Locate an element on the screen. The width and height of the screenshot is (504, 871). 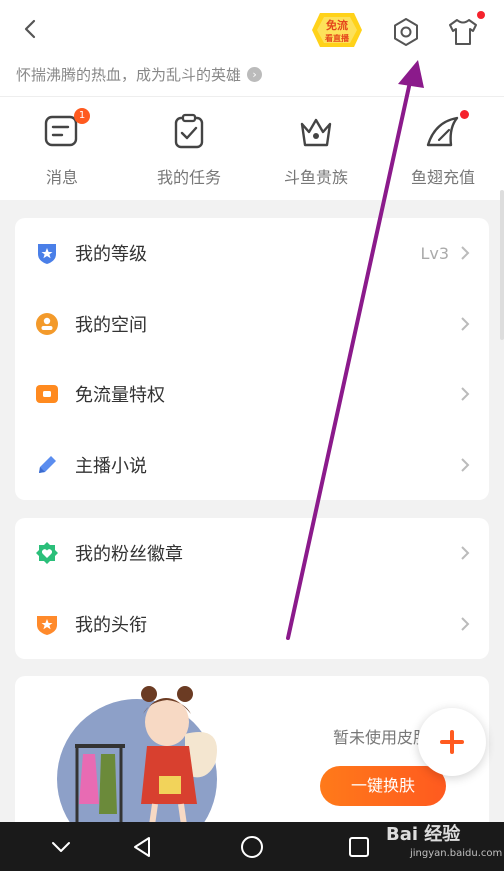
slogan-link: 怀揣沸腾的热血，成为乱斗的英雄 › is located at coordinates (139, 74).